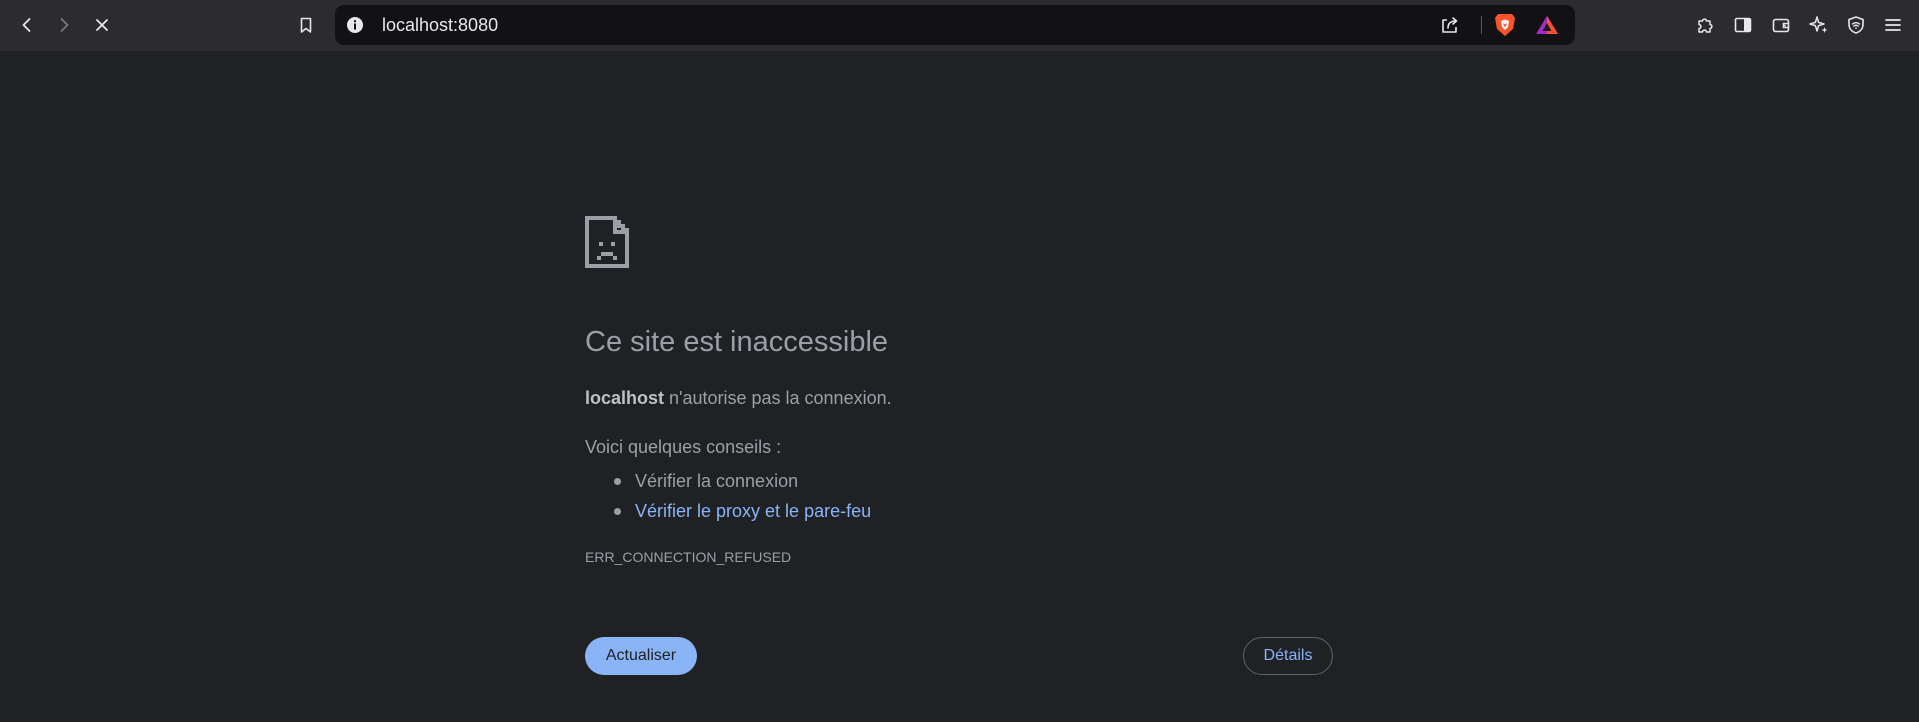 The width and height of the screenshot is (1919, 722). I want to click on tips-heading: Voici quelques conseils :, so click(683, 447).